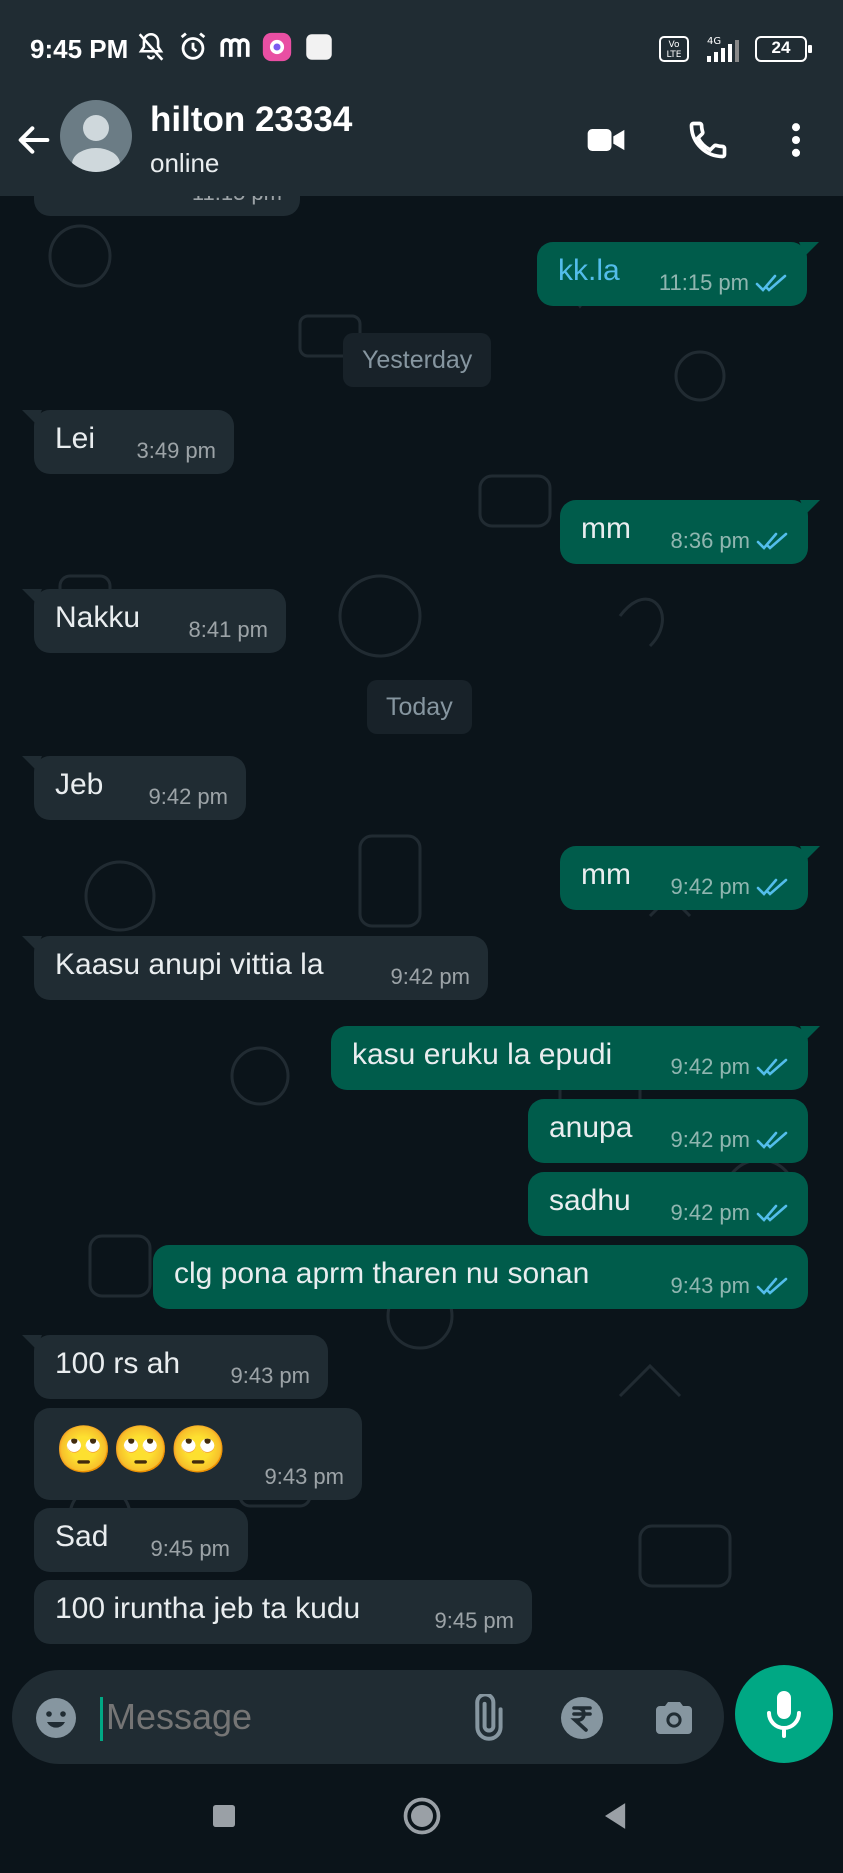 This screenshot has height=1873, width=843. What do you see at coordinates (419, 707) in the screenshot?
I see `date-separator: Today` at bounding box center [419, 707].